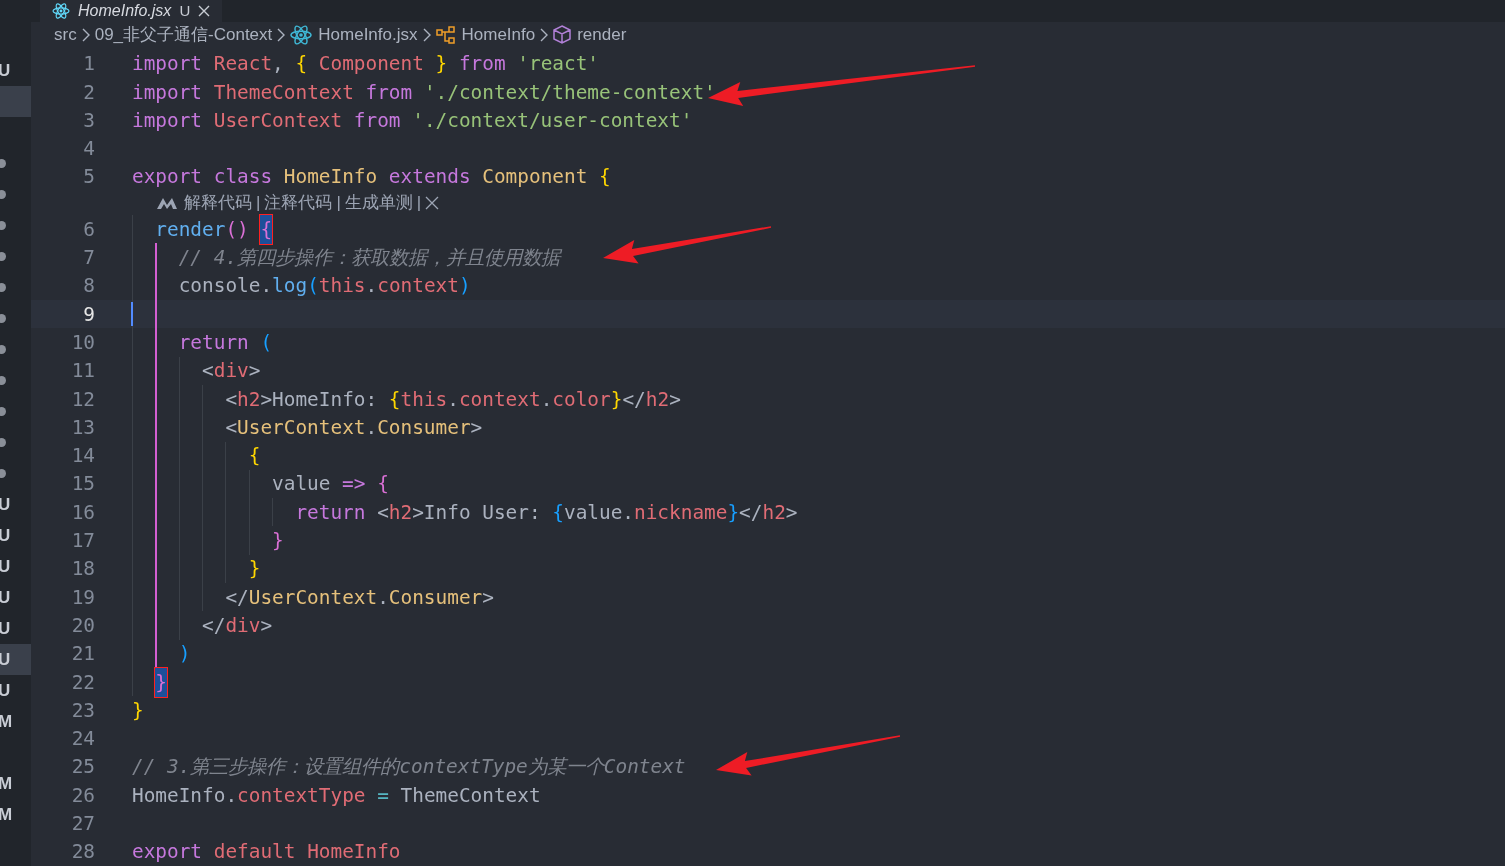 The image size is (1505, 866). I want to click on code-token: console., so click(225, 286).